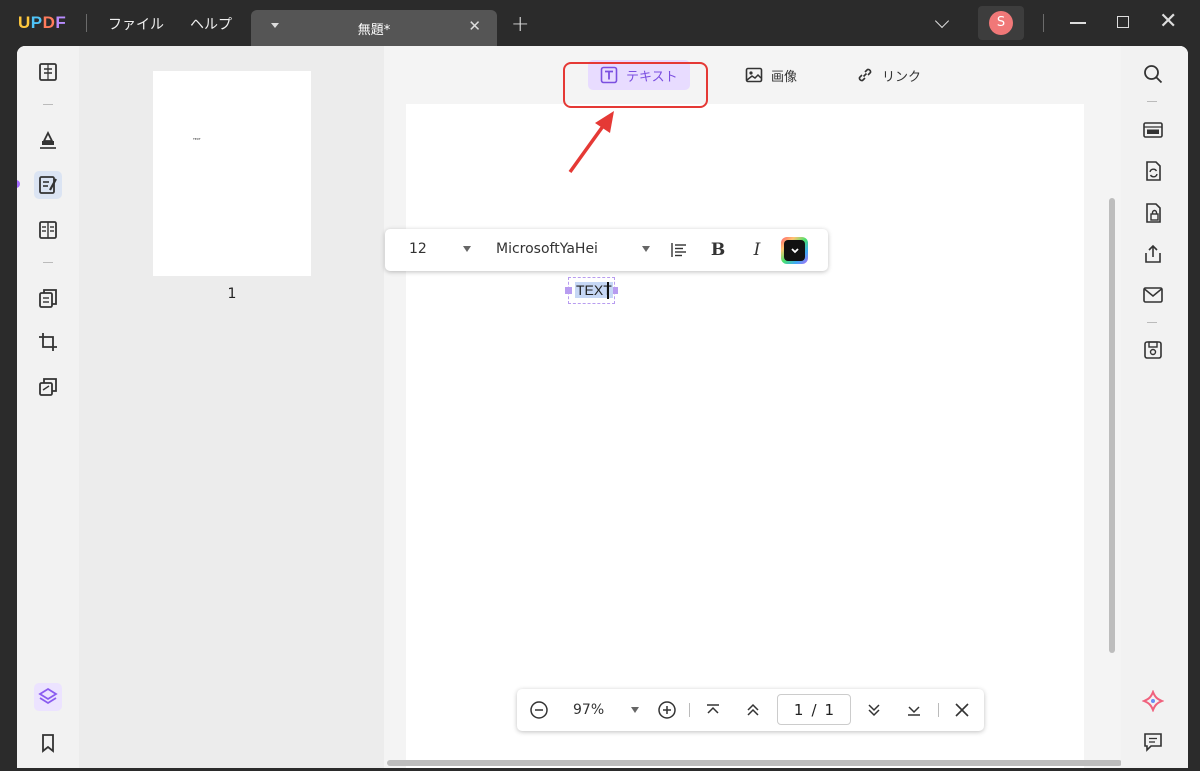 Image resolution: width=1200 pixels, height=771 pixels. I want to click on first-page-button, so click(713, 710).